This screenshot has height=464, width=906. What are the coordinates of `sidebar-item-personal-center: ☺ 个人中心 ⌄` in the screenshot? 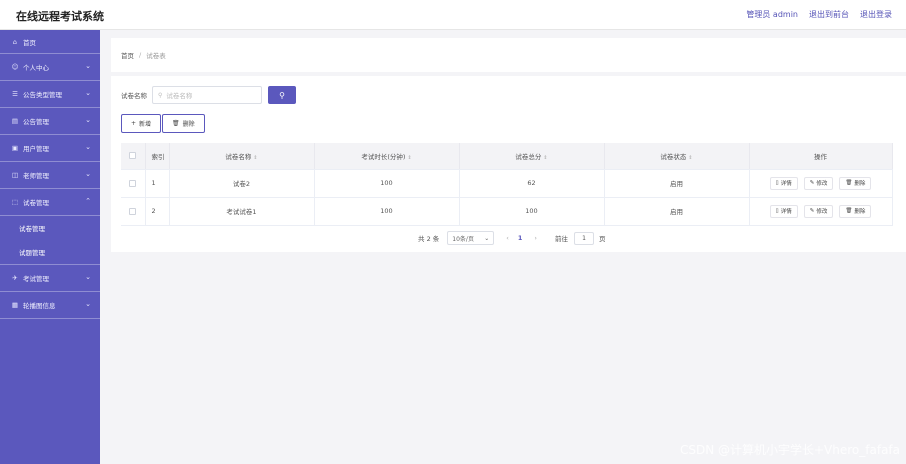 It's located at (50, 67).